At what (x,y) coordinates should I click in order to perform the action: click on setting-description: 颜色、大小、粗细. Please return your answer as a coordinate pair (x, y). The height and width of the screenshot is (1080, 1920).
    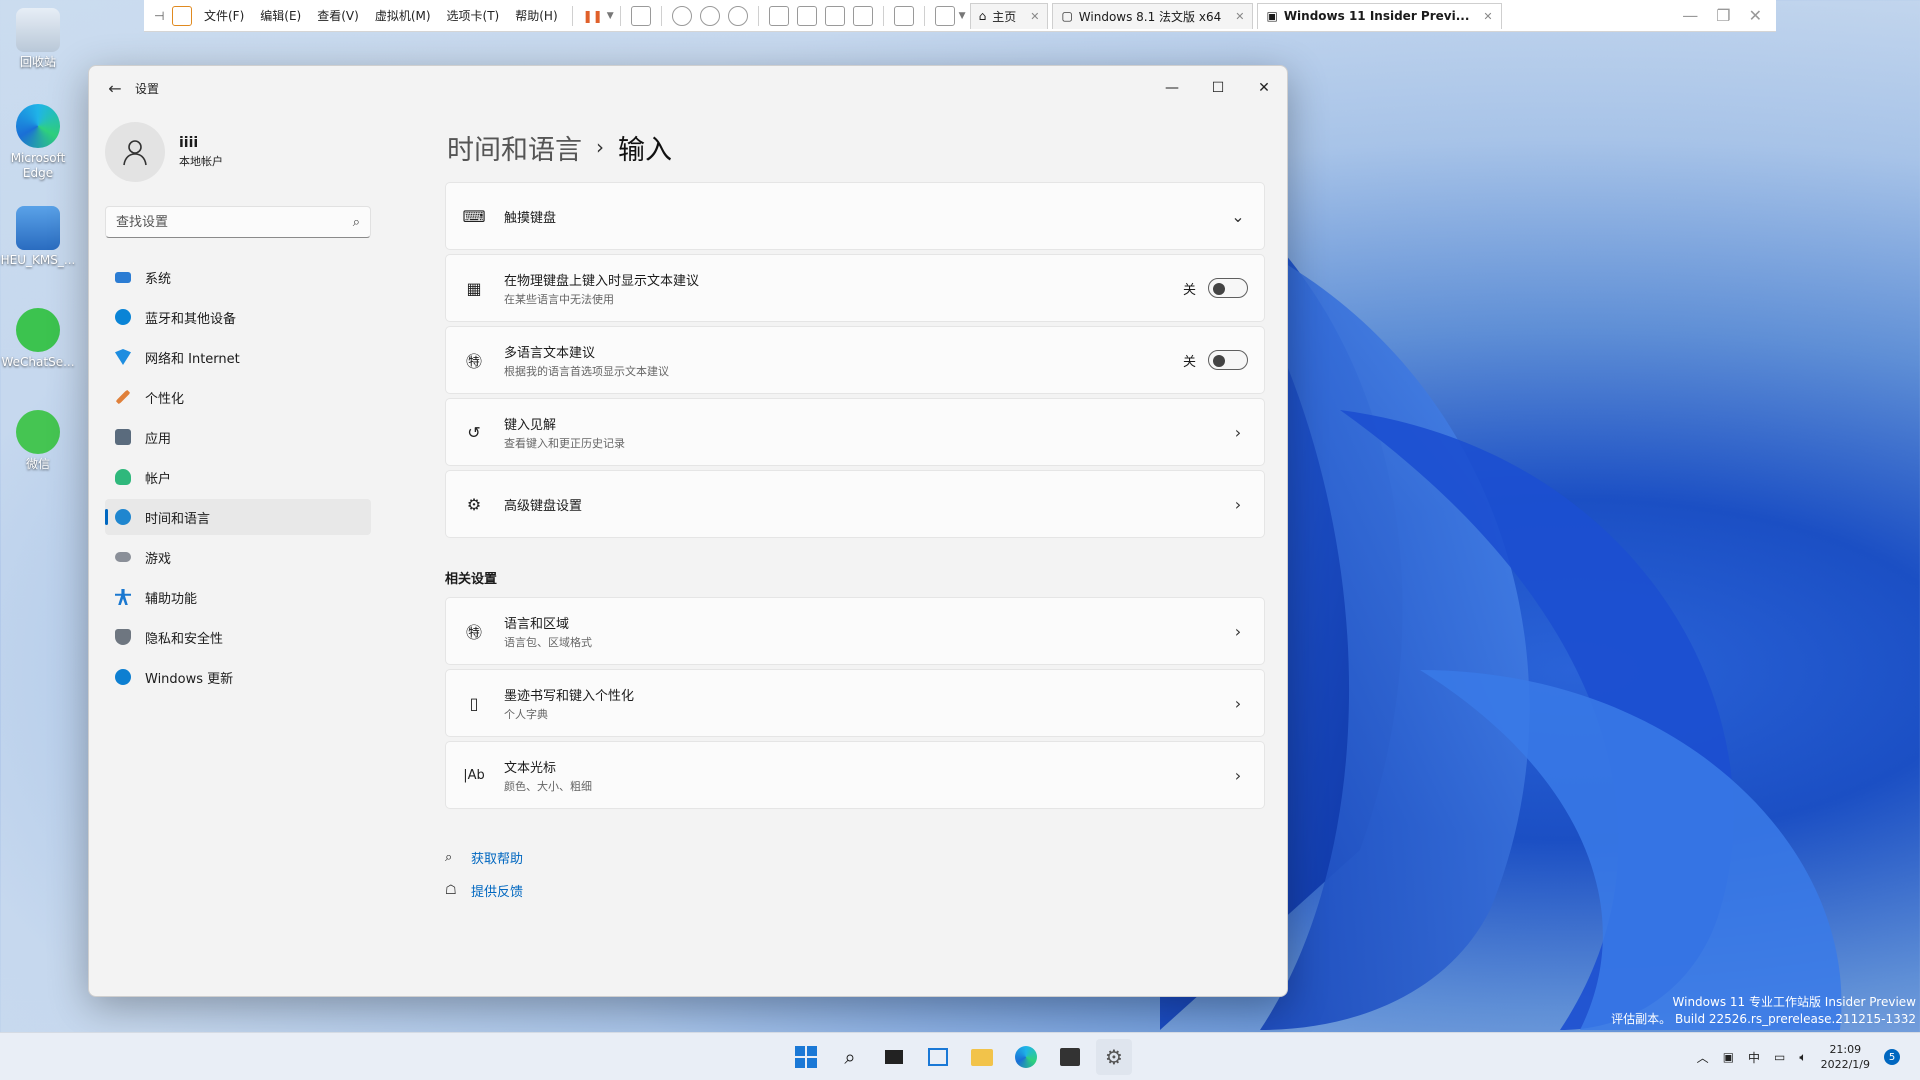
    Looking at the image, I should click on (548, 786).